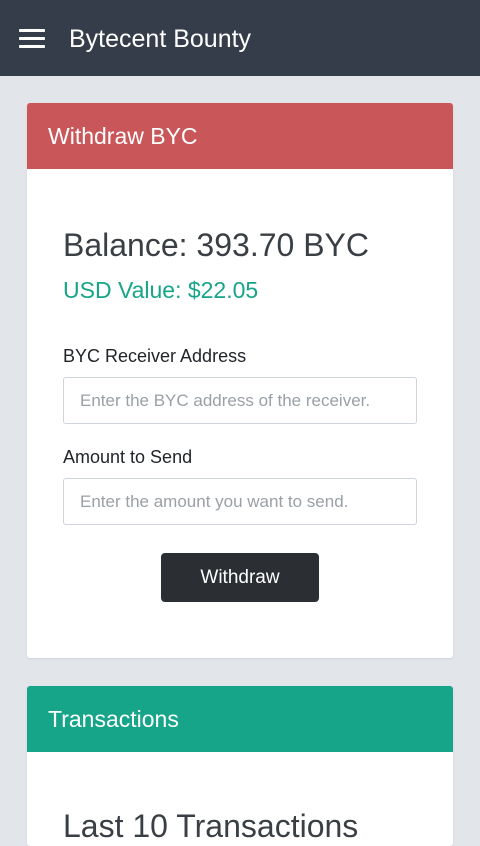 The width and height of the screenshot is (480, 846). I want to click on amount-input, so click(240, 501).